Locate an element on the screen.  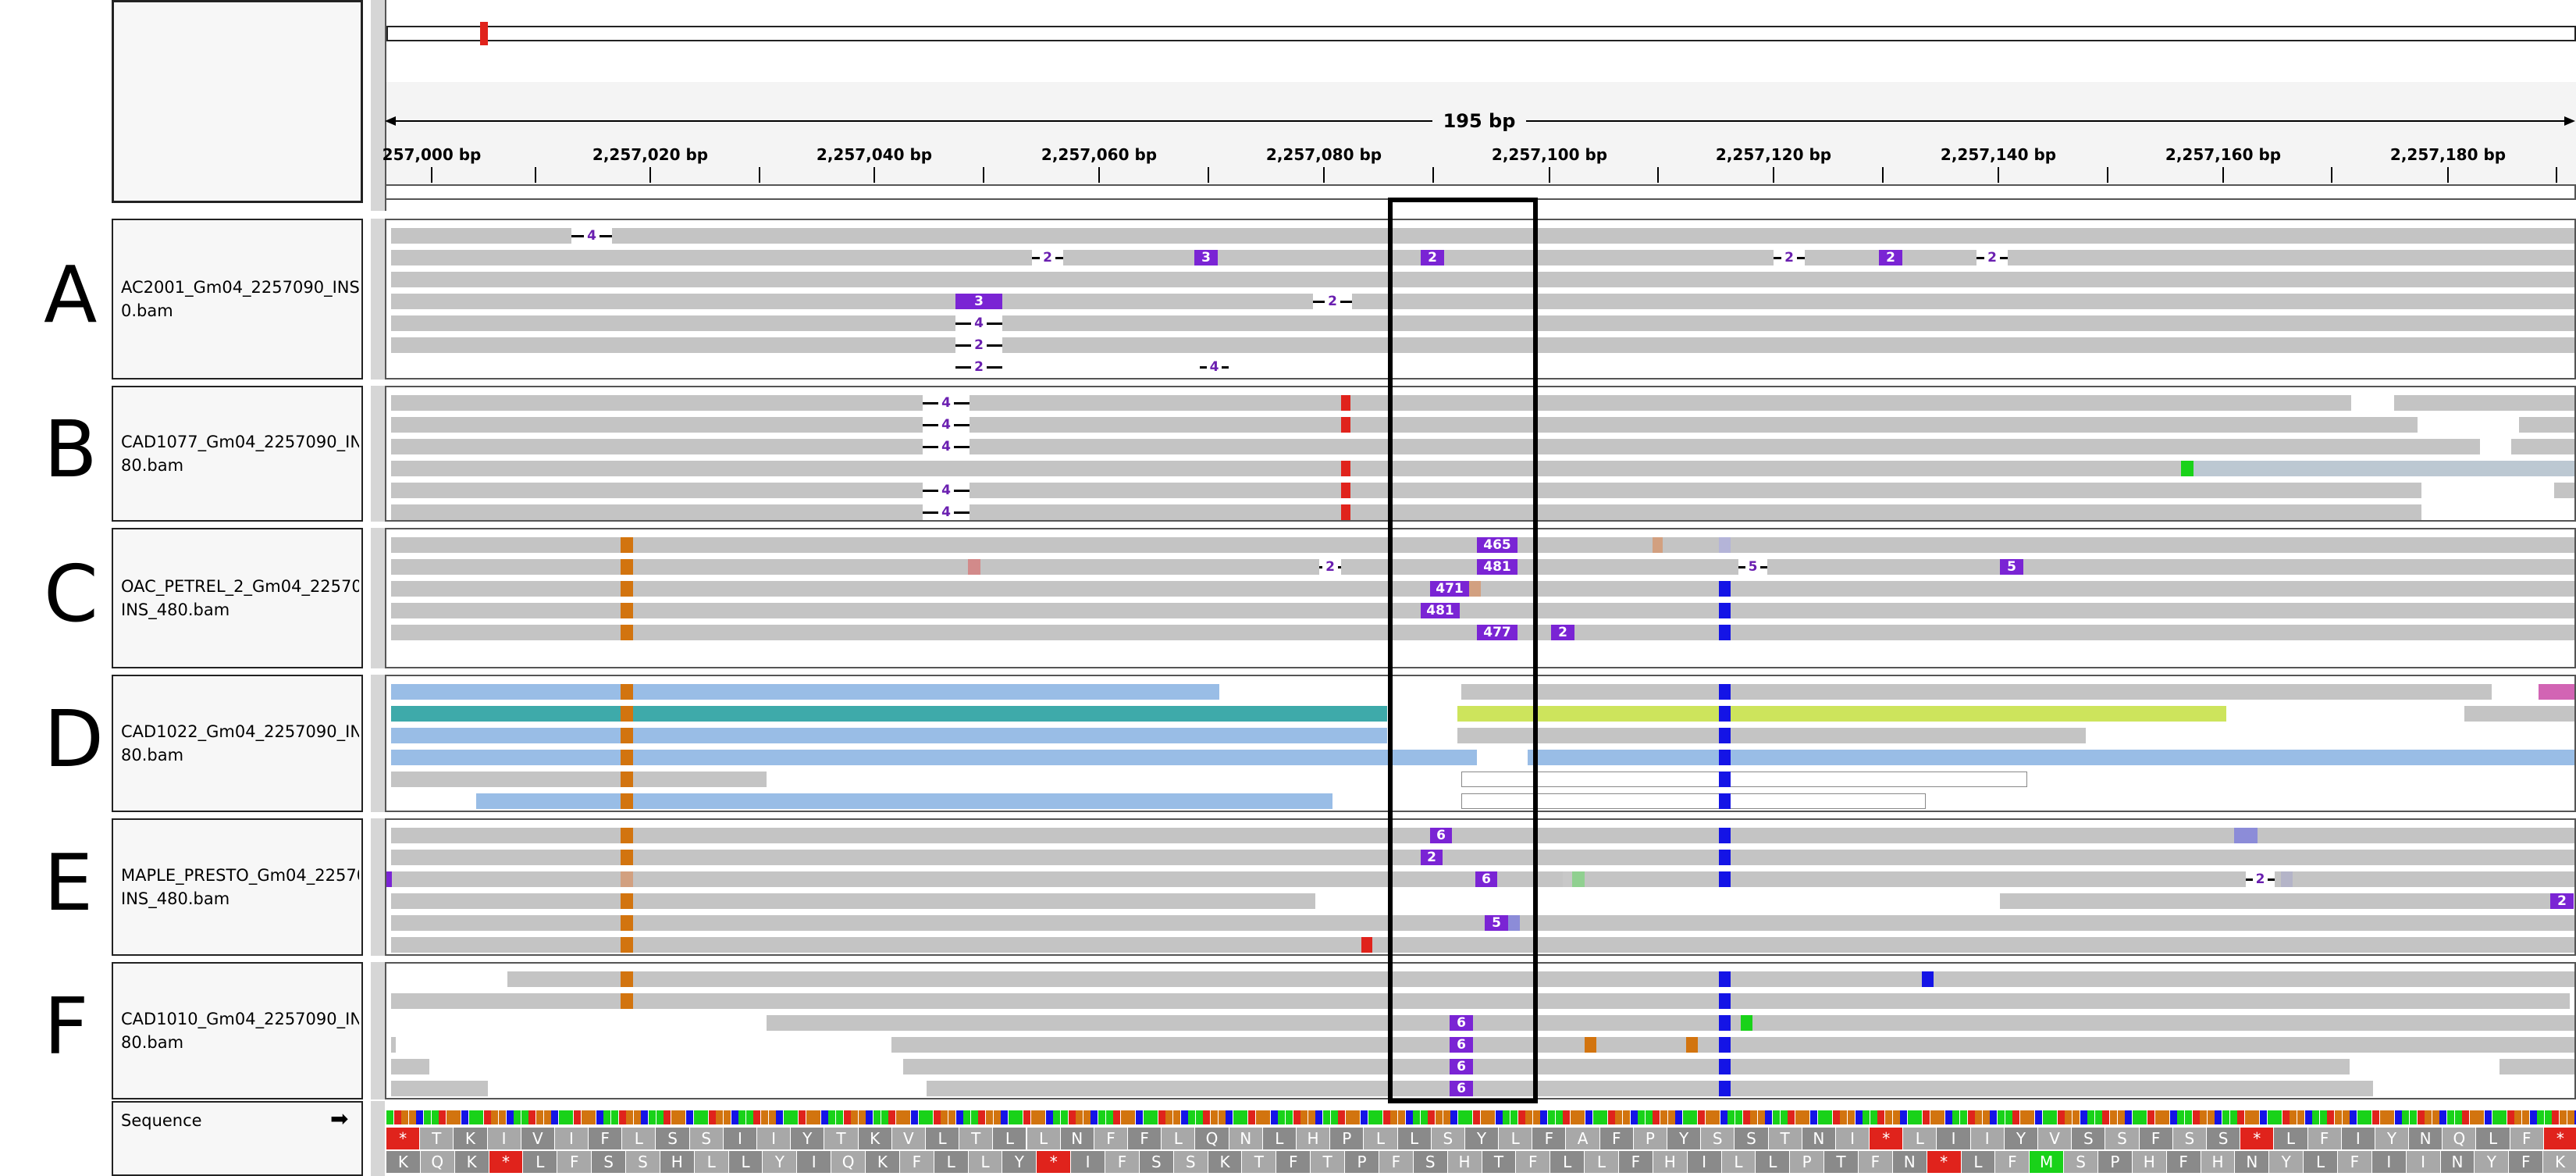
insertion-marker: 3 is located at coordinates (979, 301).